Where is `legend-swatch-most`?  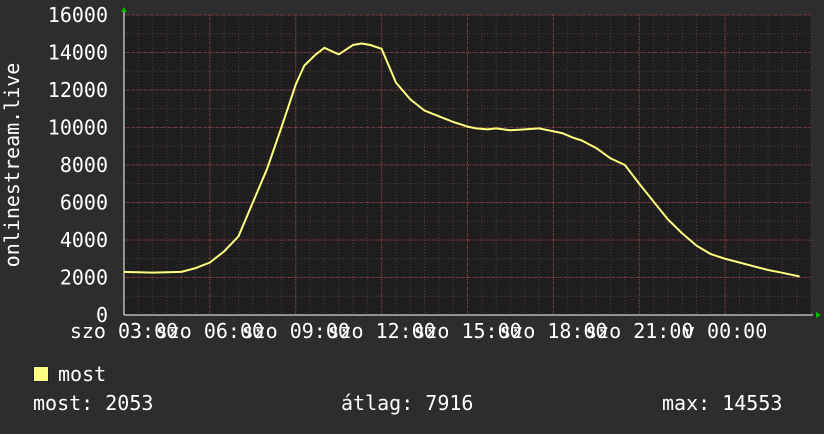 legend-swatch-most is located at coordinates (41, 374).